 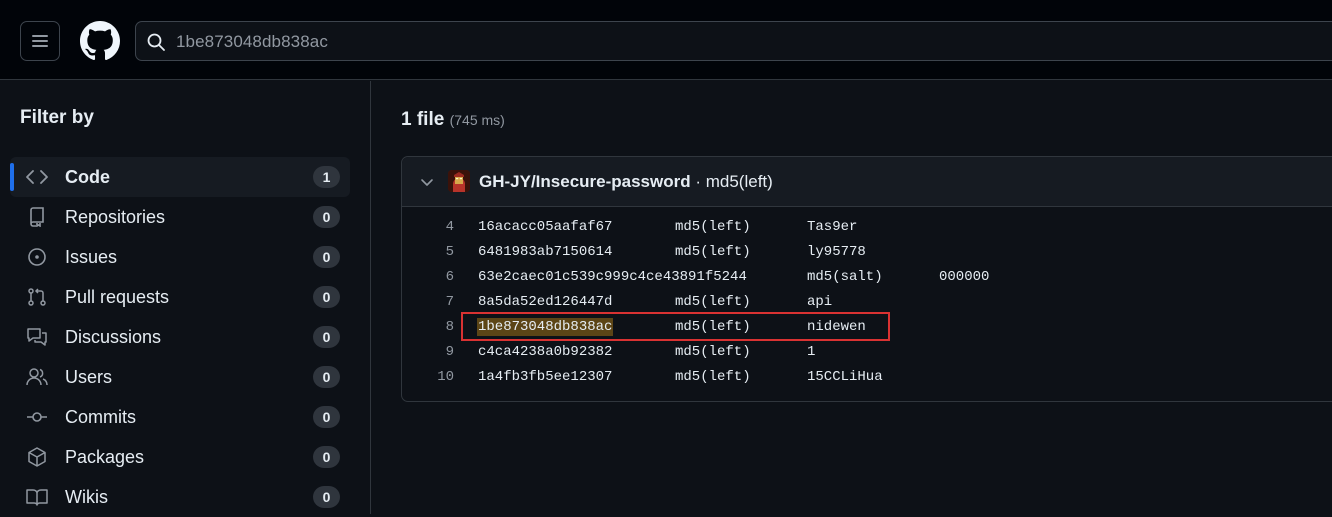 What do you see at coordinates (37, 377) in the screenshot?
I see `users-icon` at bounding box center [37, 377].